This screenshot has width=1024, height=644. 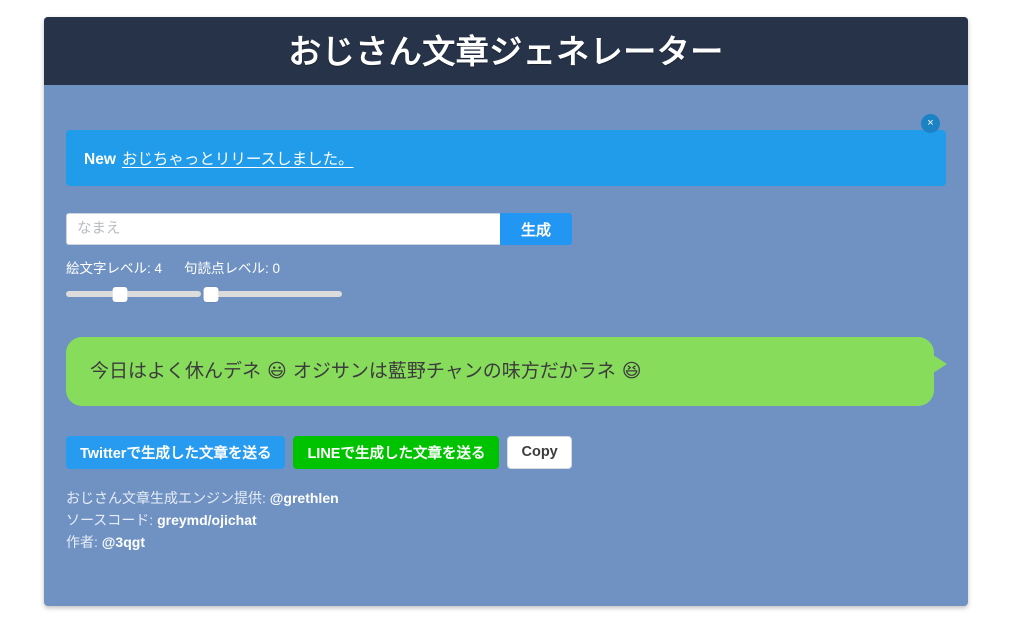 I want to click on new-badge: New, so click(x=100, y=159).